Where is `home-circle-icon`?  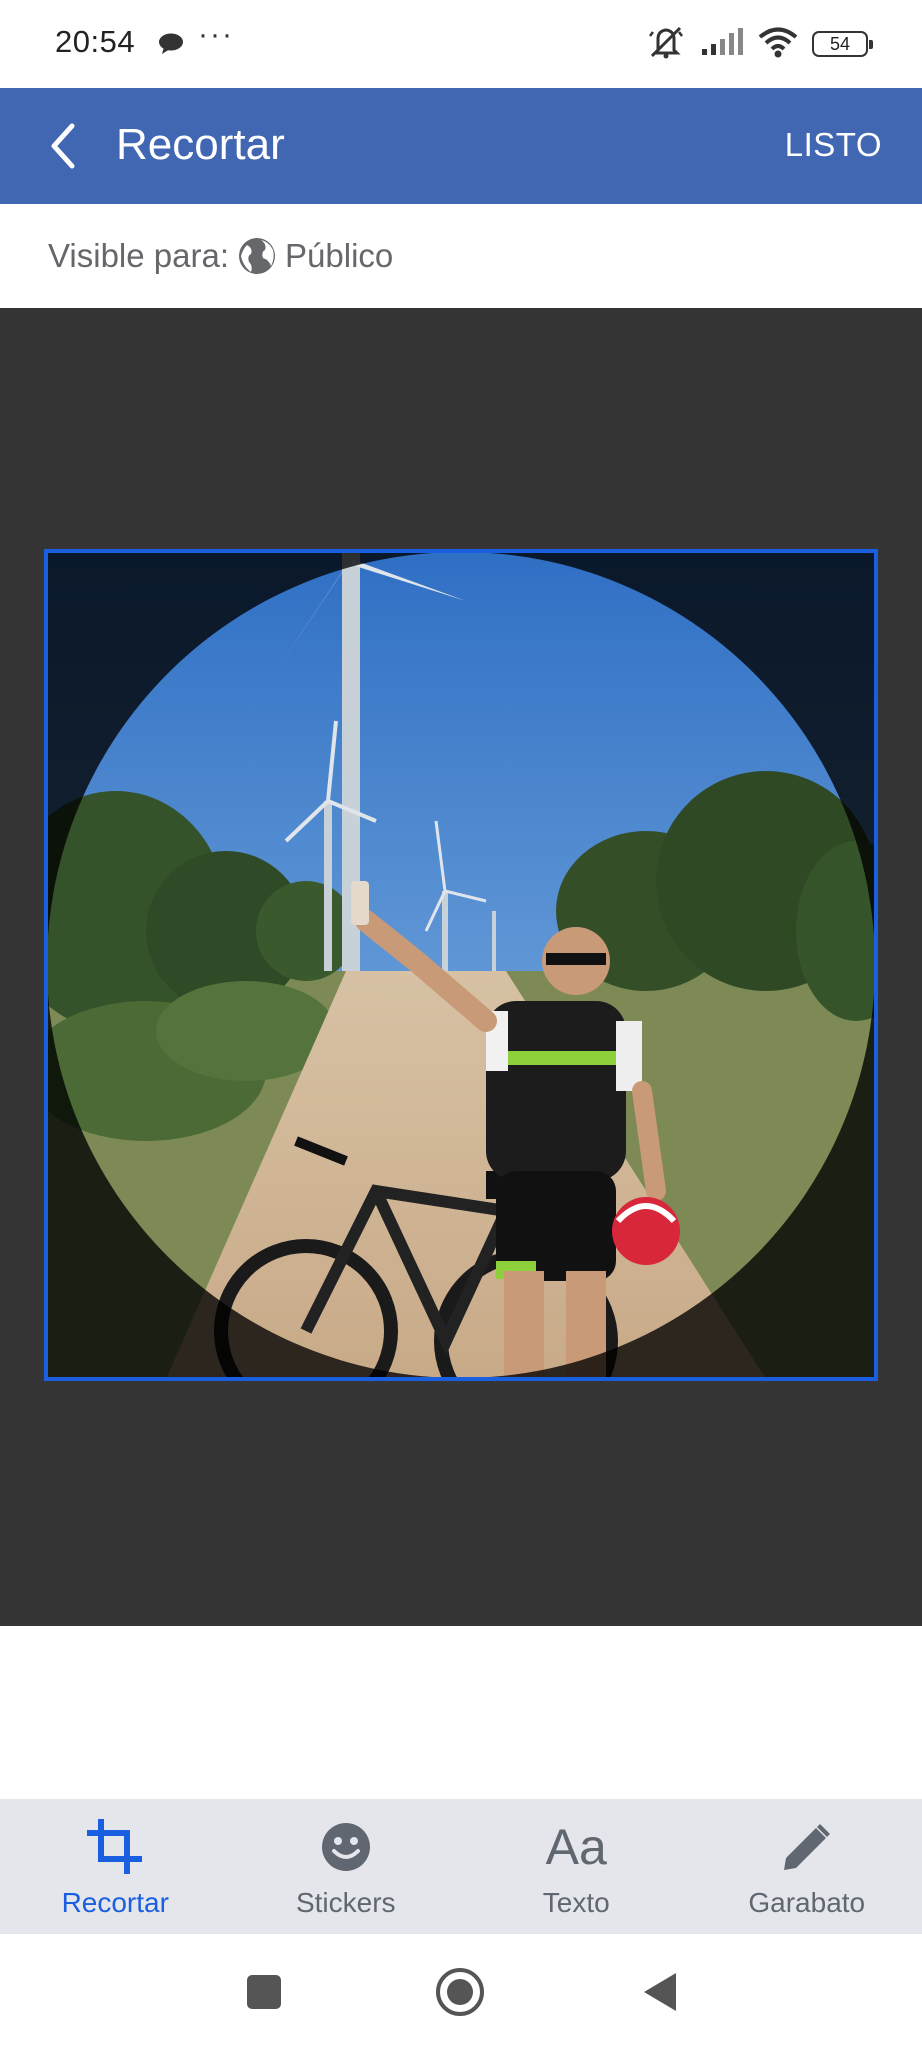 home-circle-icon is located at coordinates (460, 1992).